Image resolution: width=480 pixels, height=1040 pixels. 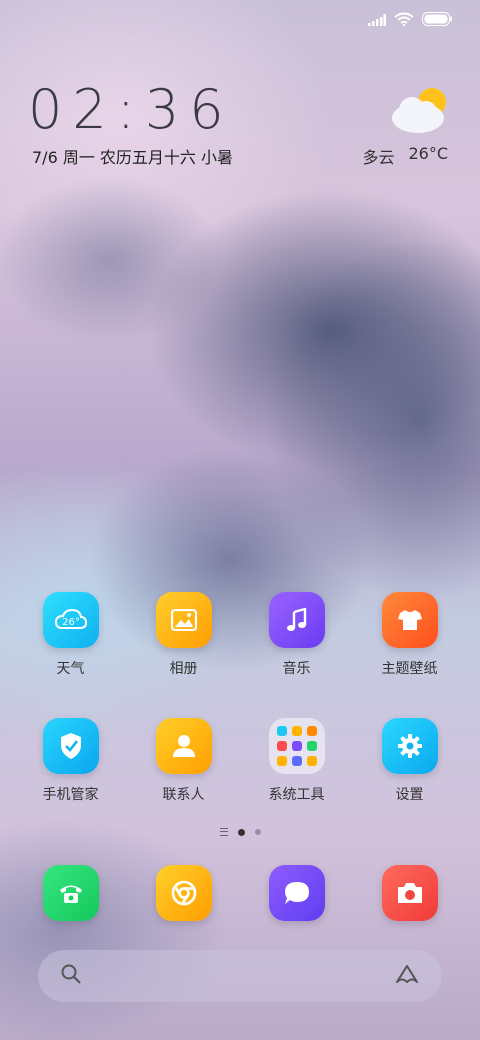 What do you see at coordinates (404, 20) in the screenshot?
I see `wifi-icon` at bounding box center [404, 20].